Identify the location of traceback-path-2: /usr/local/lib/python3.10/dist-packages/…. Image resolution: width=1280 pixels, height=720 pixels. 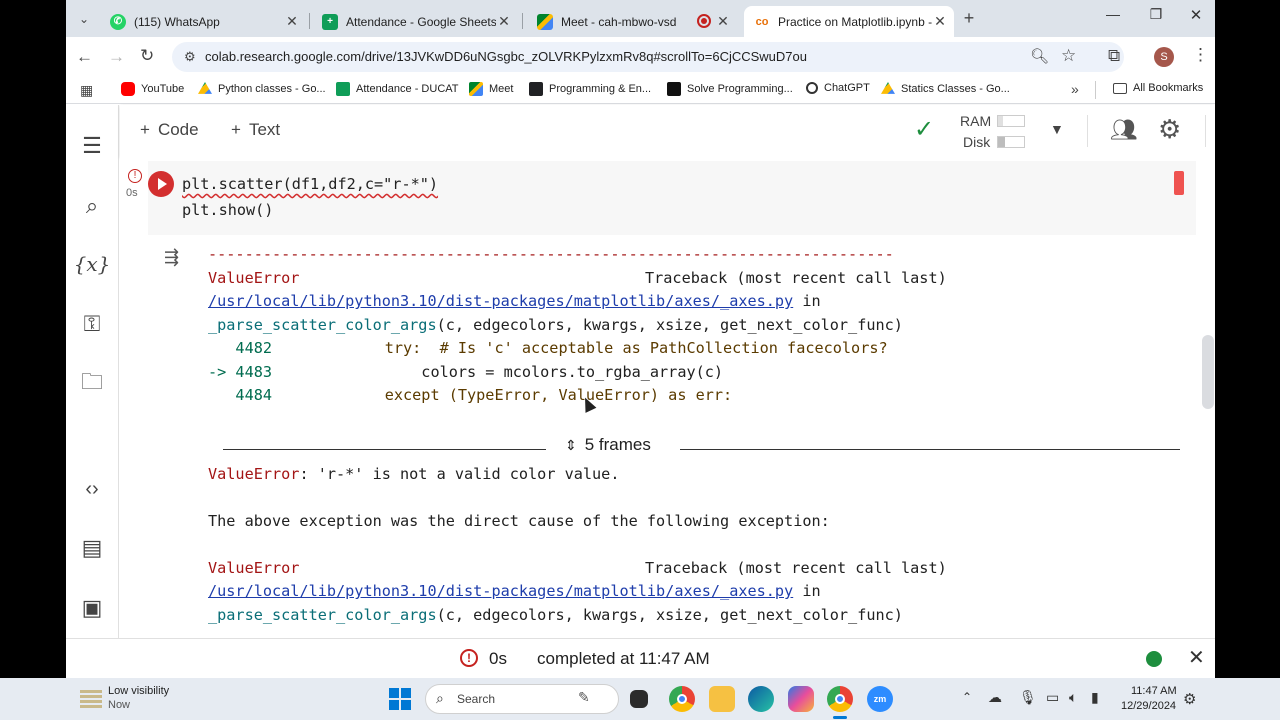
(514, 591).